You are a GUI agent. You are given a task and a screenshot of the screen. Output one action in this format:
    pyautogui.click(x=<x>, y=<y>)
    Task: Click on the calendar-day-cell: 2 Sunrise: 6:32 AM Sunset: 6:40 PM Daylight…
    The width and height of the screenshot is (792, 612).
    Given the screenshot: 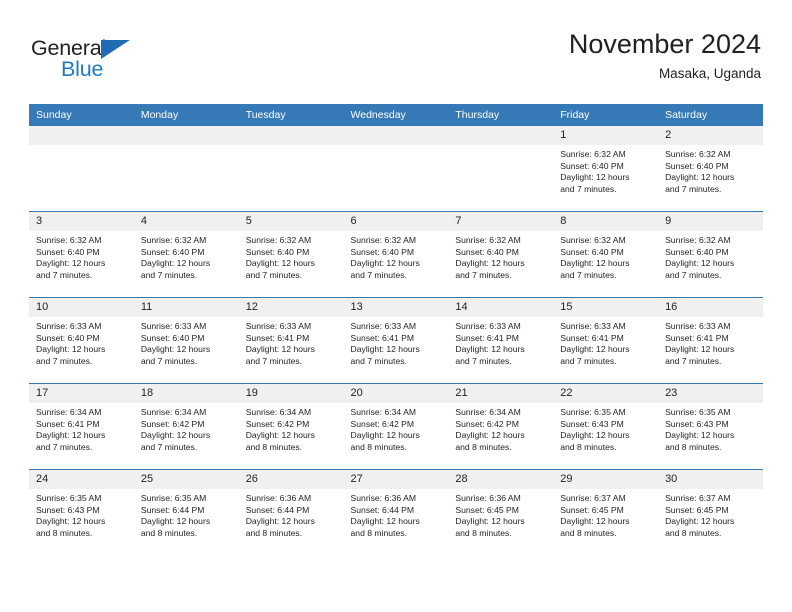 What is the action you would take?
    pyautogui.click(x=710, y=169)
    